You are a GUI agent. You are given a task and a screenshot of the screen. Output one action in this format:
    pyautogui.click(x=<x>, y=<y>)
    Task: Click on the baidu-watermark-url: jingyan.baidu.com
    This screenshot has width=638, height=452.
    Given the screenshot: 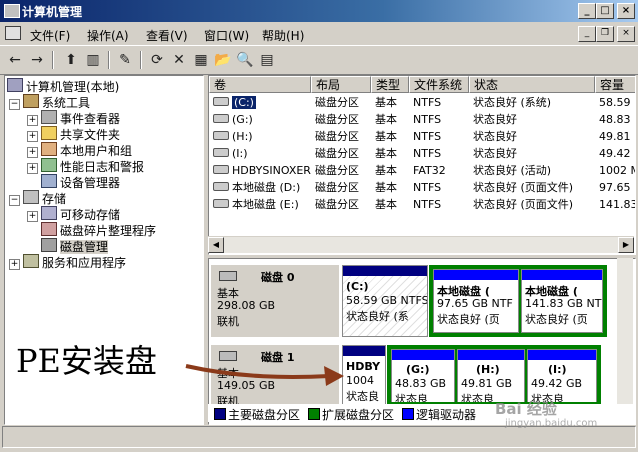 What is the action you would take?
    pyautogui.click(x=551, y=423)
    